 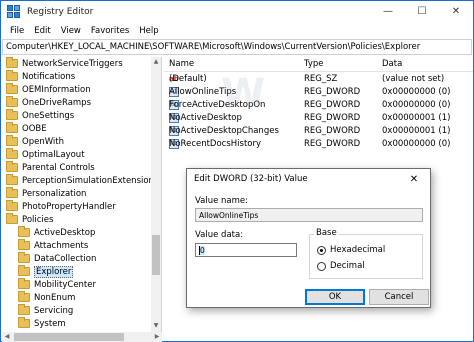 What do you see at coordinates (57, 284) in the screenshot?
I see `tree-item: MobilityCenter` at bounding box center [57, 284].